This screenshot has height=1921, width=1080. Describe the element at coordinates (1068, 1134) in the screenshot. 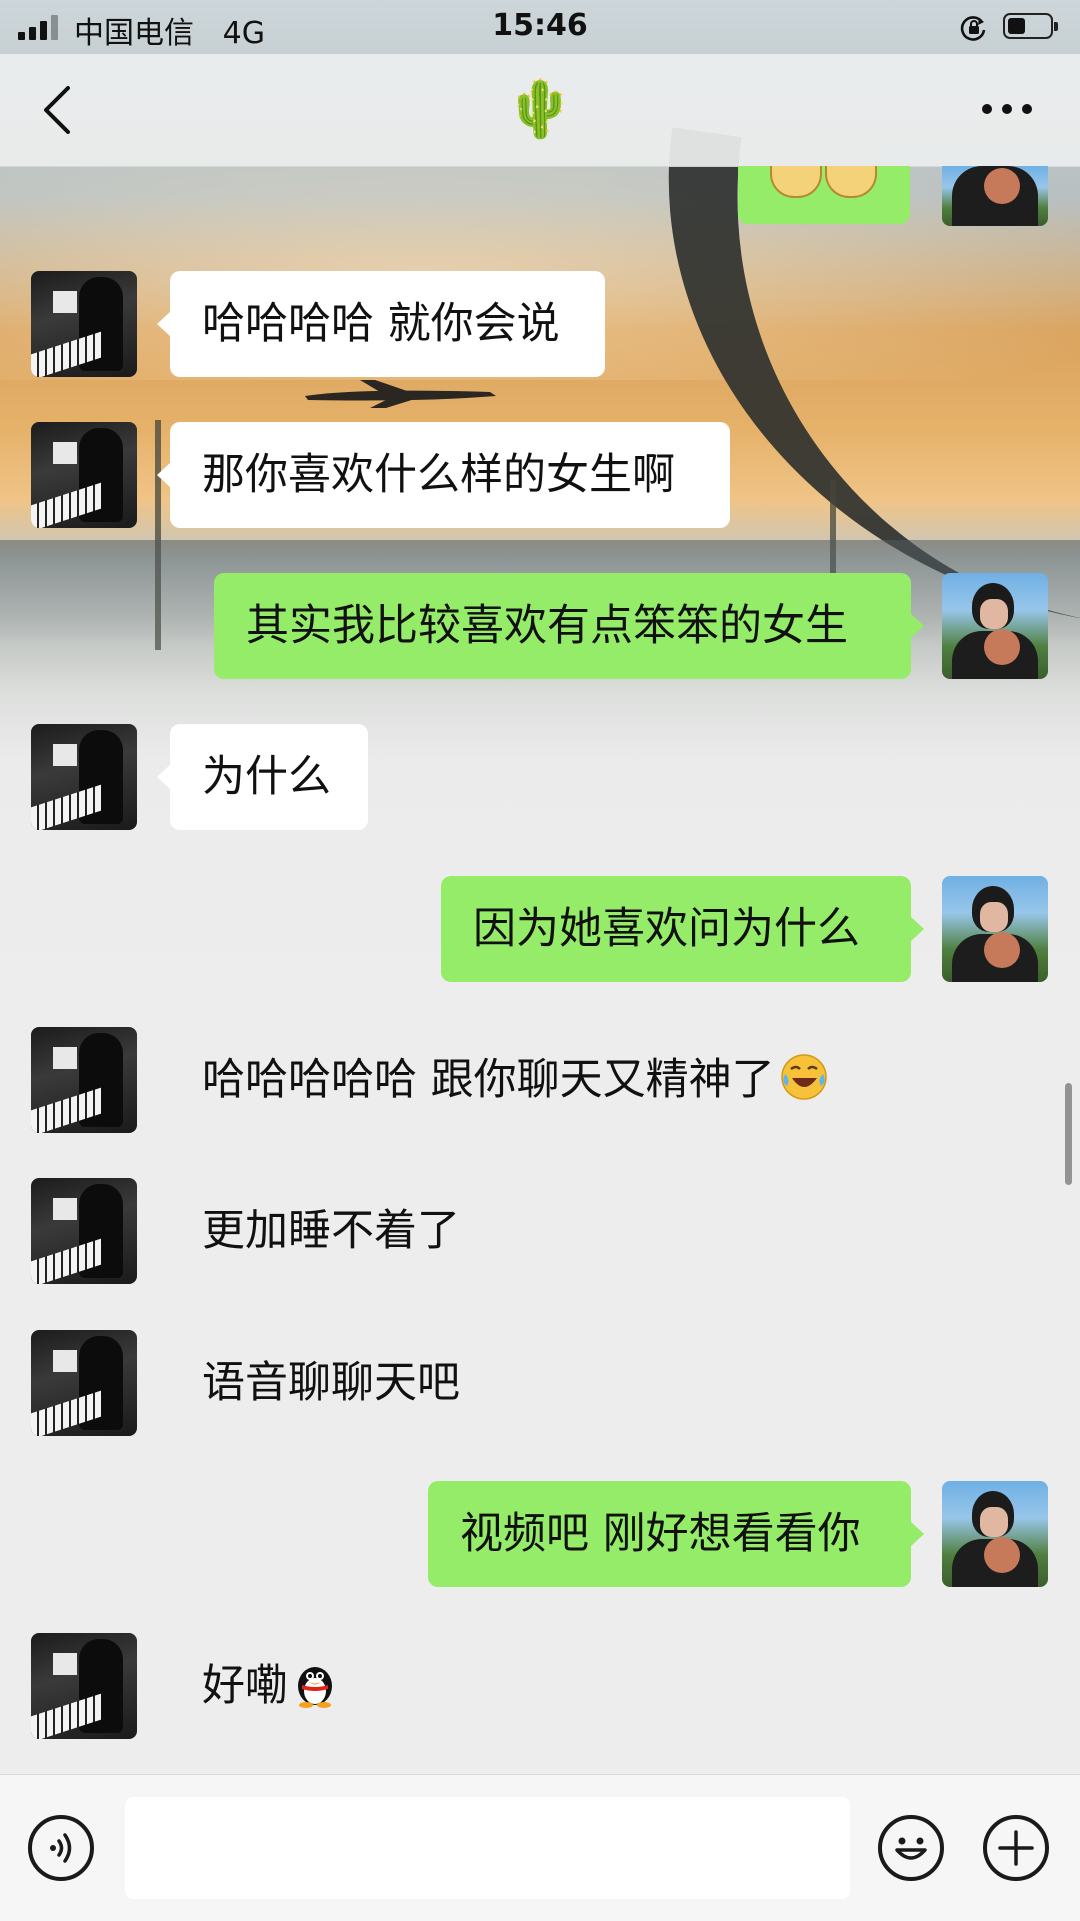

I see `scrollbar` at that location.